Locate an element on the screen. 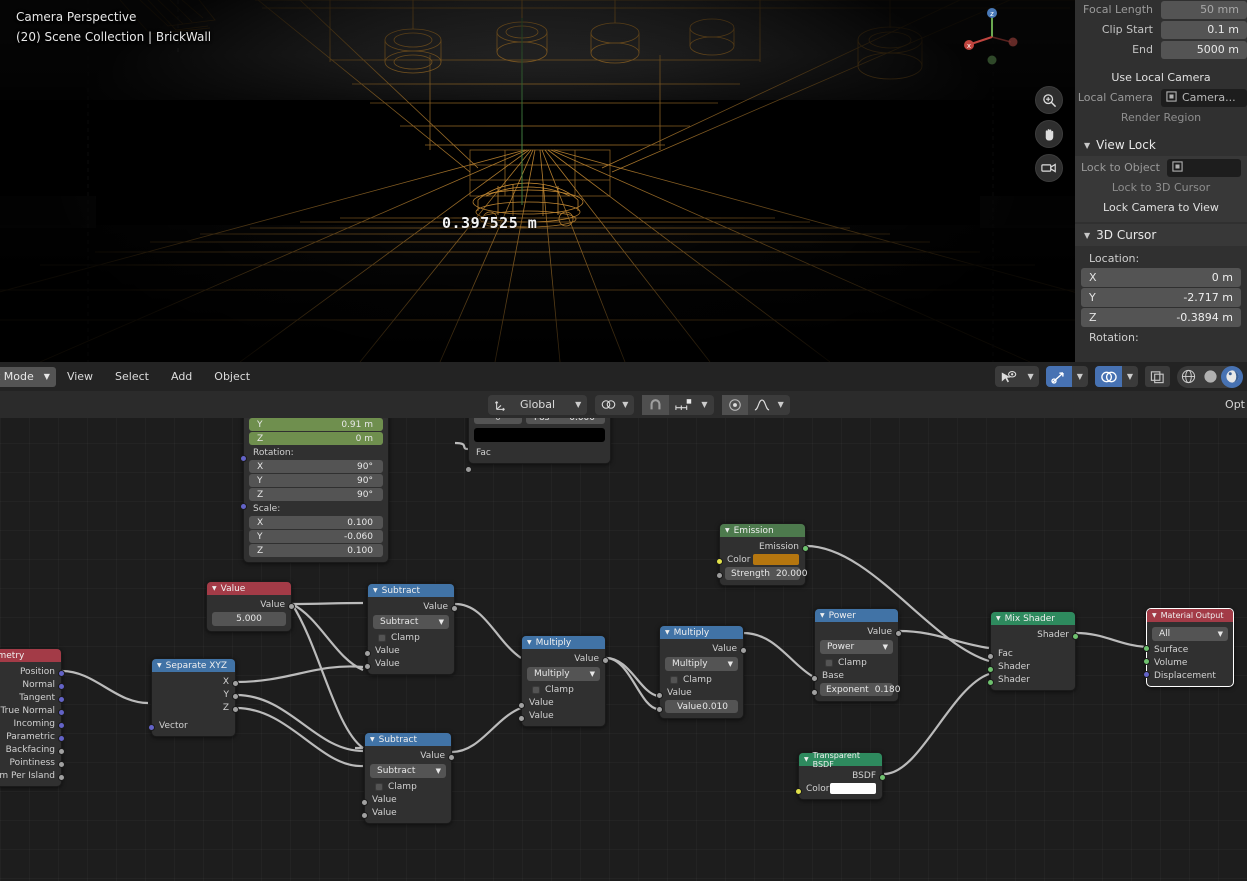 Image resolution: width=1247 pixels, height=881 pixels. socket-input-volume is located at coordinates (1146, 661).